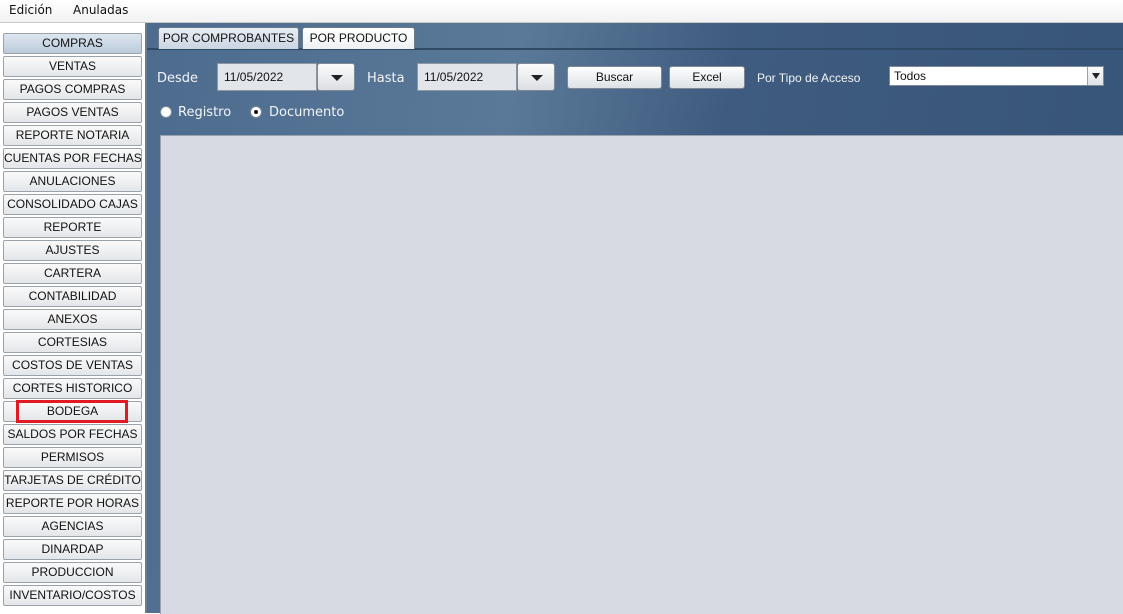 The height and width of the screenshot is (614, 1123). I want to click on sidebar-item-anexos: ANEXOS, so click(72, 319).